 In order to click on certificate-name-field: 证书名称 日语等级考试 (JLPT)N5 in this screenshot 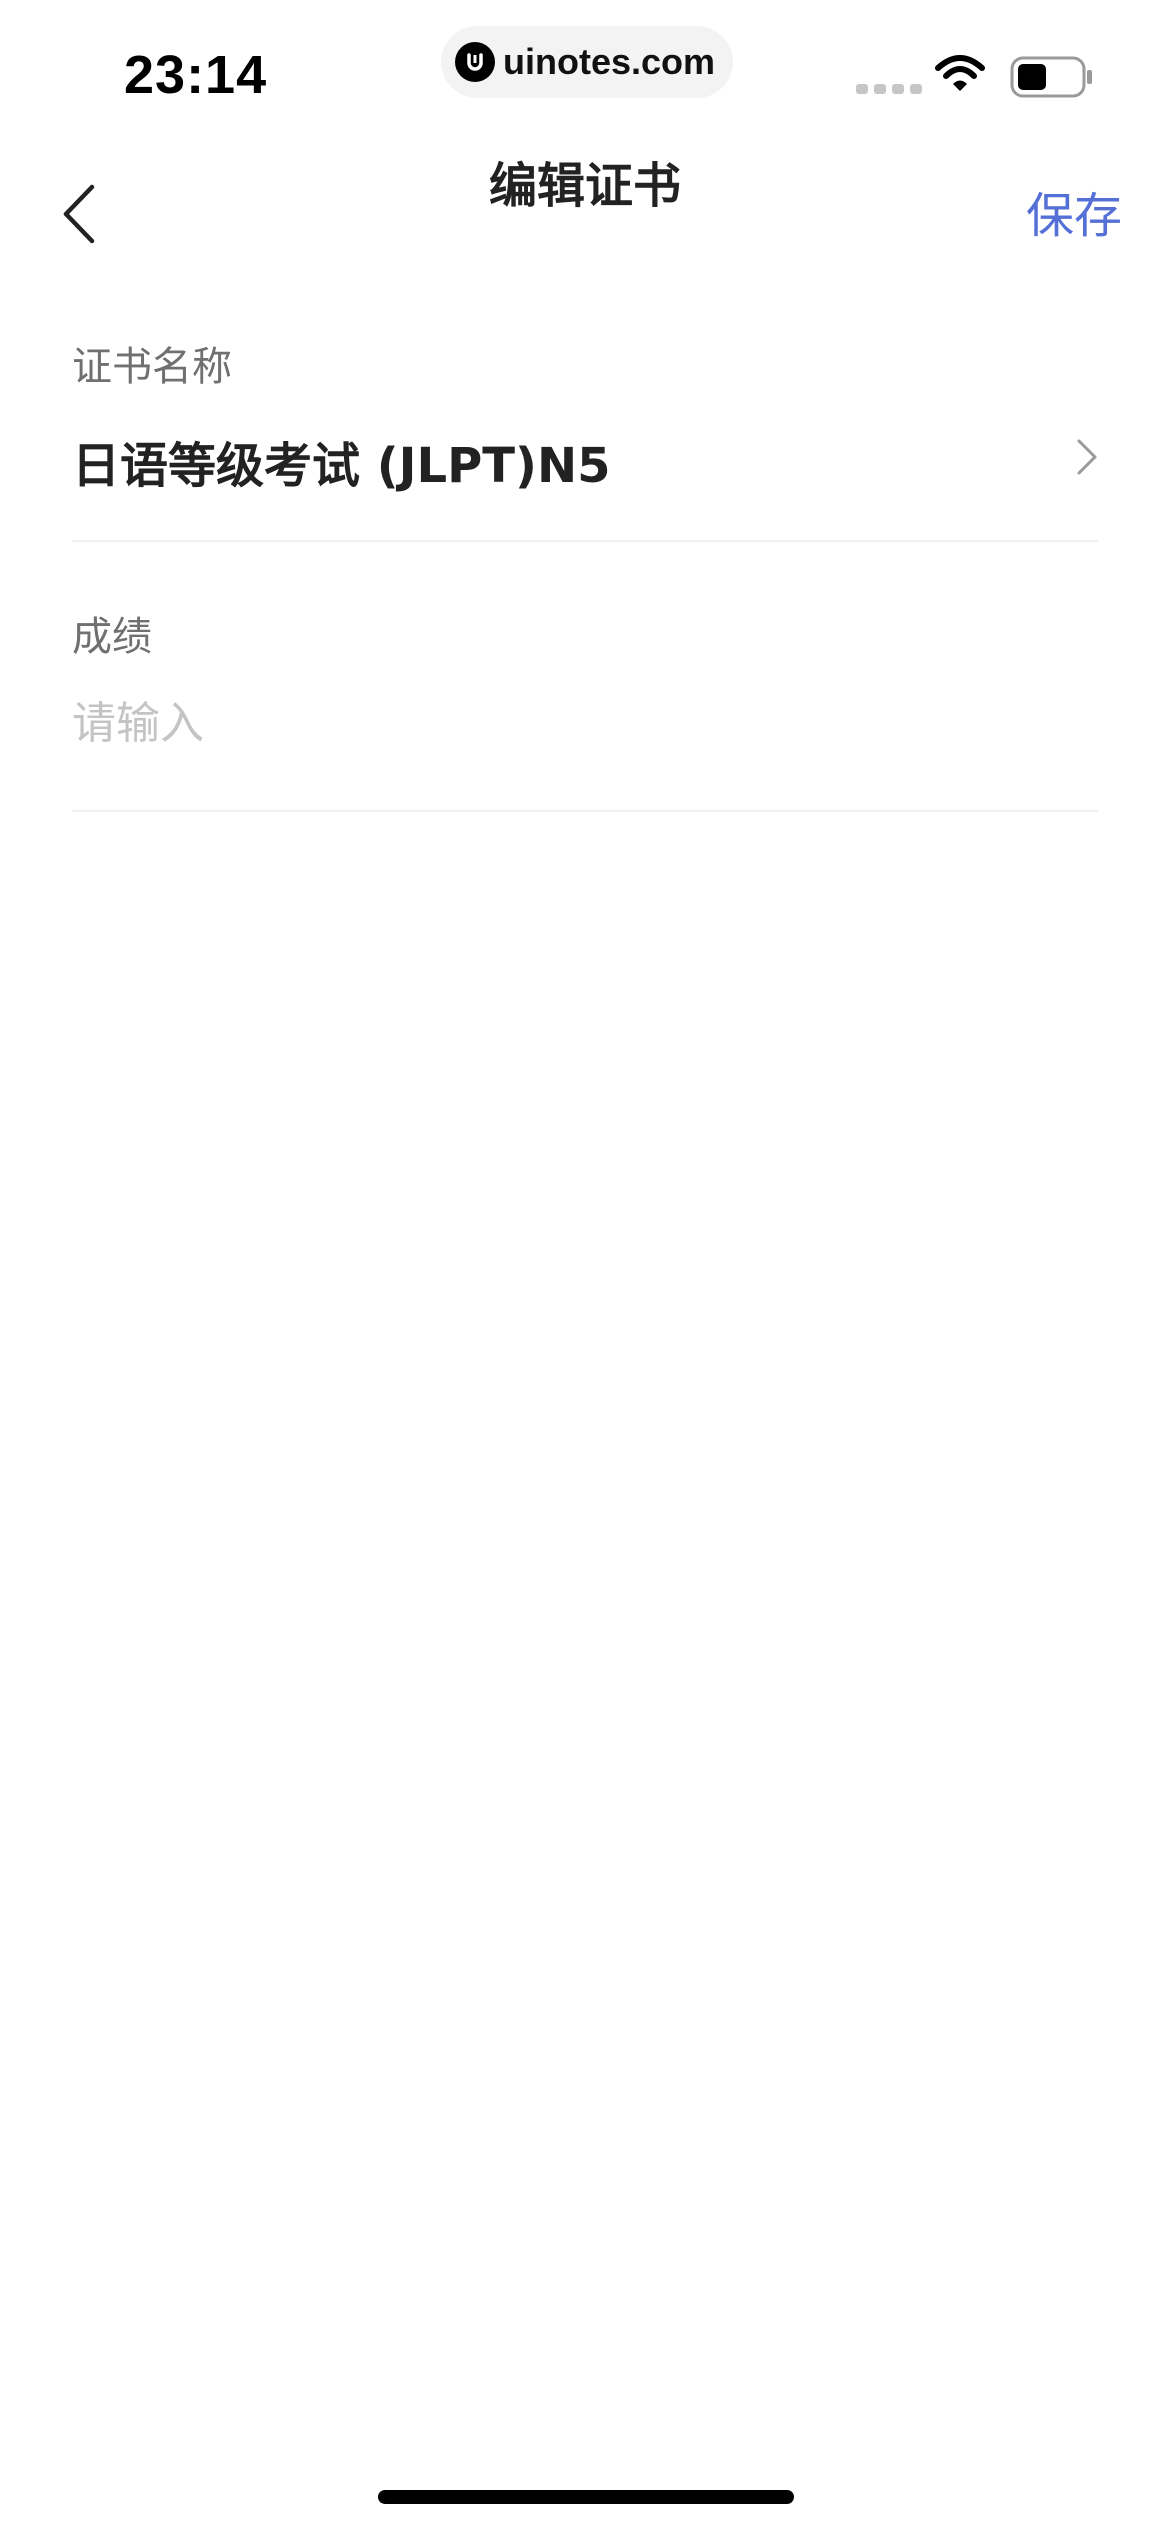, I will do `click(585, 436)`.